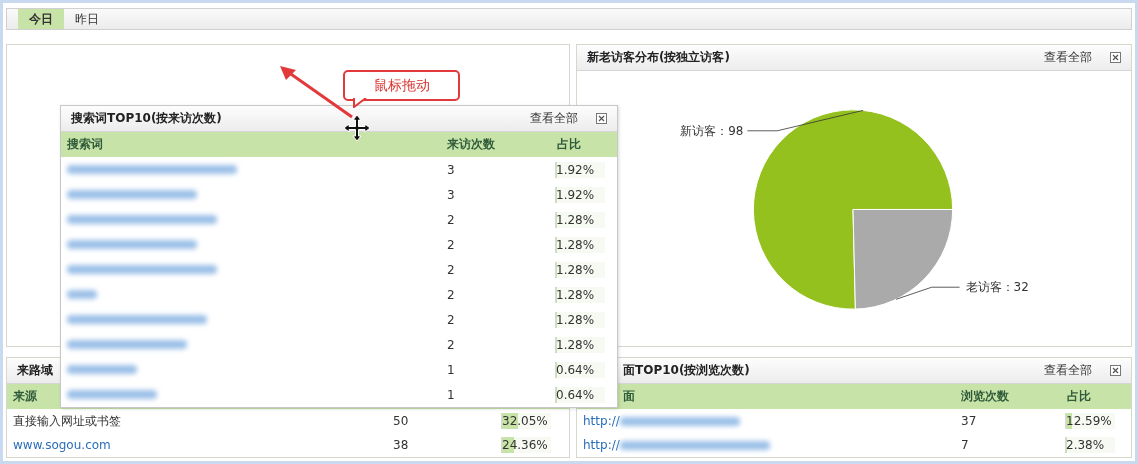 The image size is (1138, 464). Describe the element at coordinates (24, 396) in the screenshot. I see `column-header: 来源` at that location.